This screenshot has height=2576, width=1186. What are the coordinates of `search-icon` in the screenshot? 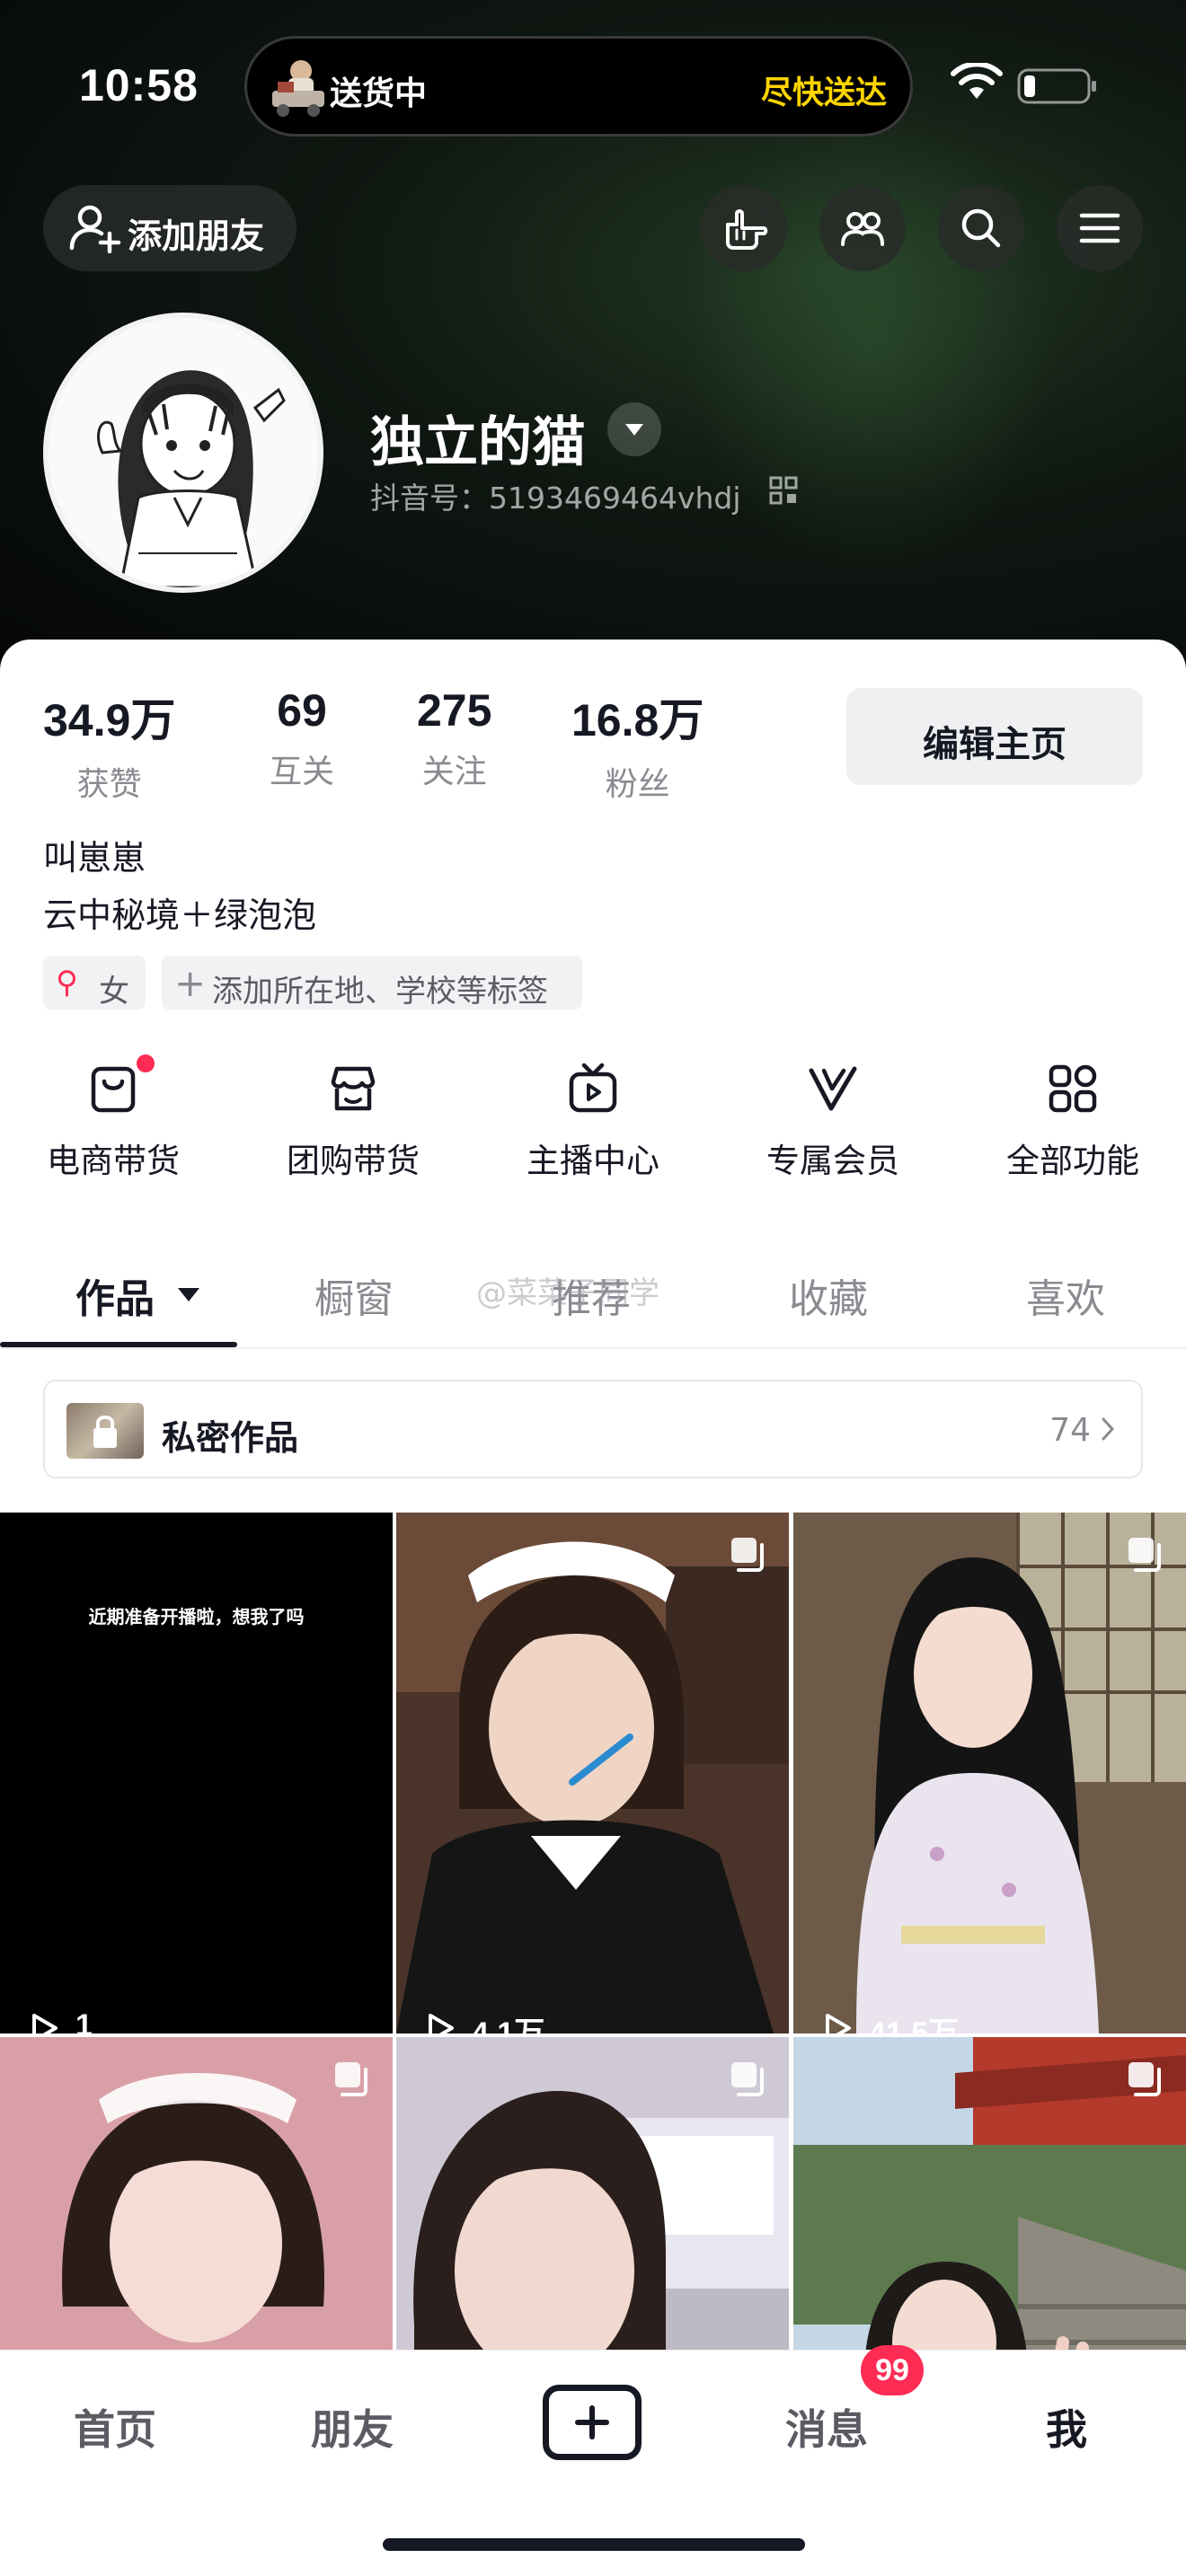 It's located at (981, 228).